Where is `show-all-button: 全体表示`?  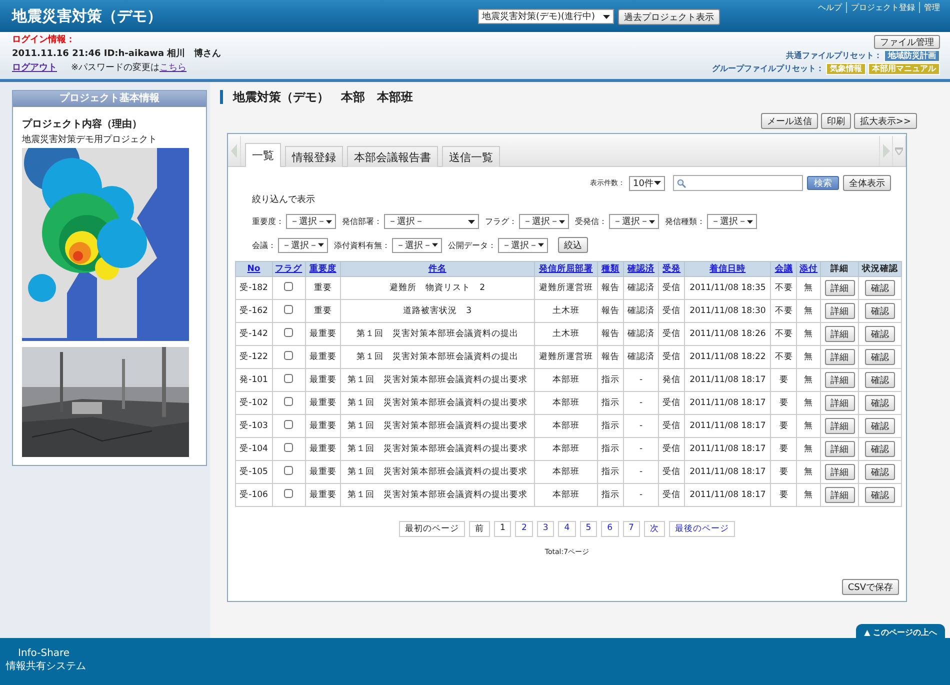 show-all-button: 全体表示 is located at coordinates (867, 183).